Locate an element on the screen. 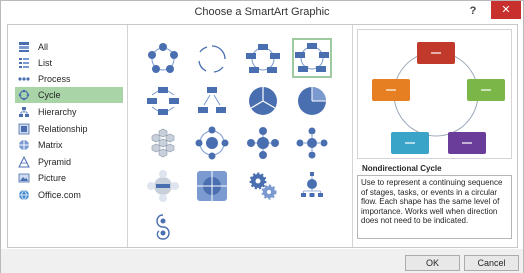 The height and width of the screenshot is (273, 524). sidebar-item-label: Picture is located at coordinates (52, 178).